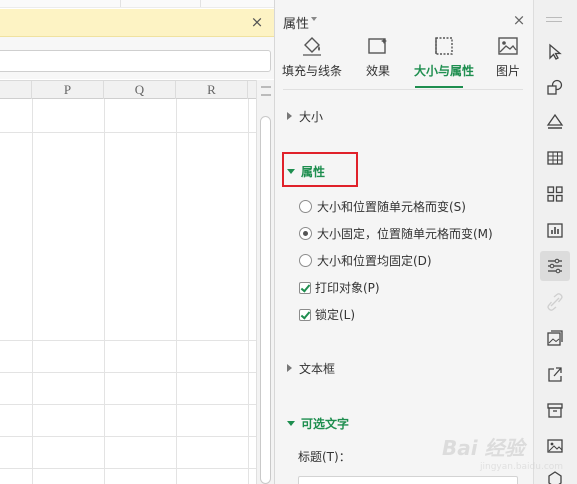 The width and height of the screenshot is (577, 484). What do you see at coordinates (403, 89) in the screenshot?
I see `tab-divider` at bounding box center [403, 89].